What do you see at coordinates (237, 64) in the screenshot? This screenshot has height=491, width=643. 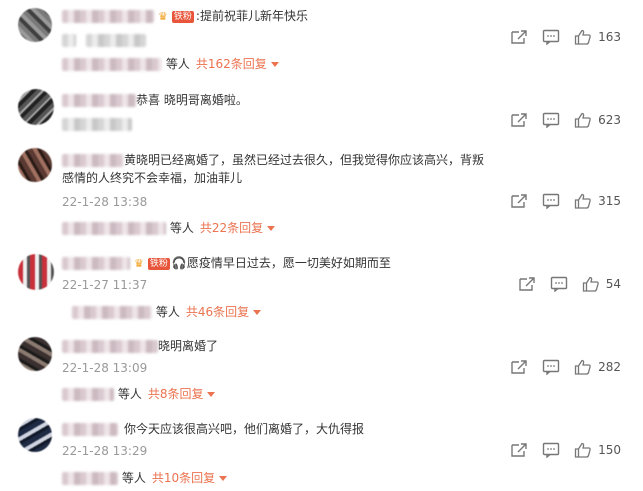 I see `view-replies-link: 共162条回复` at bounding box center [237, 64].